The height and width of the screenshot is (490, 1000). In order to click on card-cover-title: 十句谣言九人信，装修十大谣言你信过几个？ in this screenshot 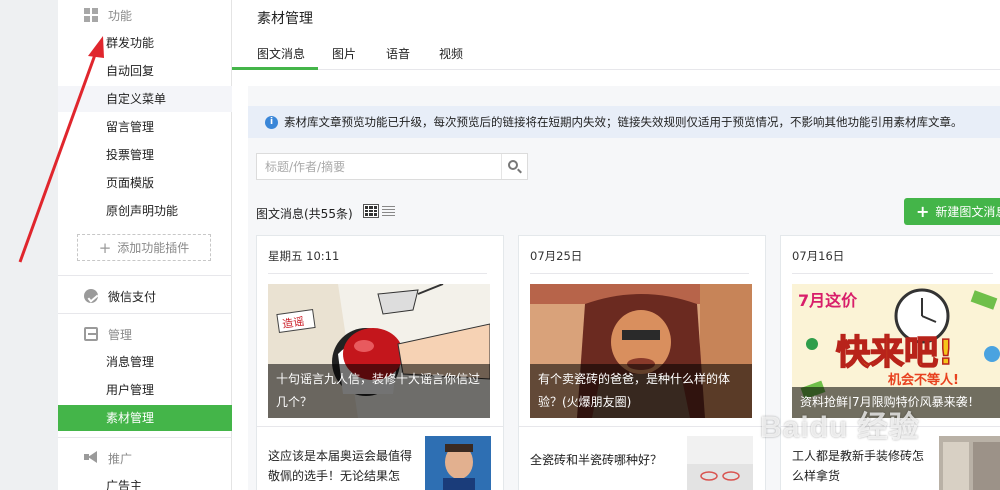, I will do `click(379, 391)`.